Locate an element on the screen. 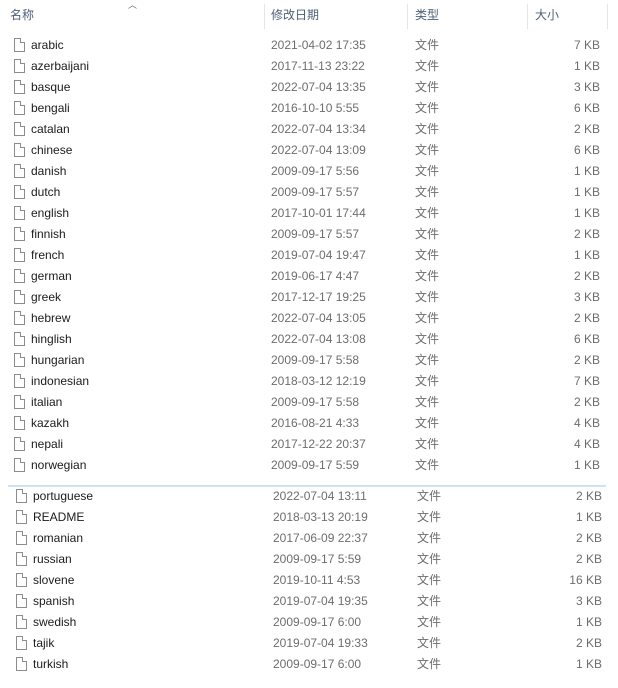 The width and height of the screenshot is (618, 688). column-header-date-label: 修改日期 is located at coordinates (295, 15).